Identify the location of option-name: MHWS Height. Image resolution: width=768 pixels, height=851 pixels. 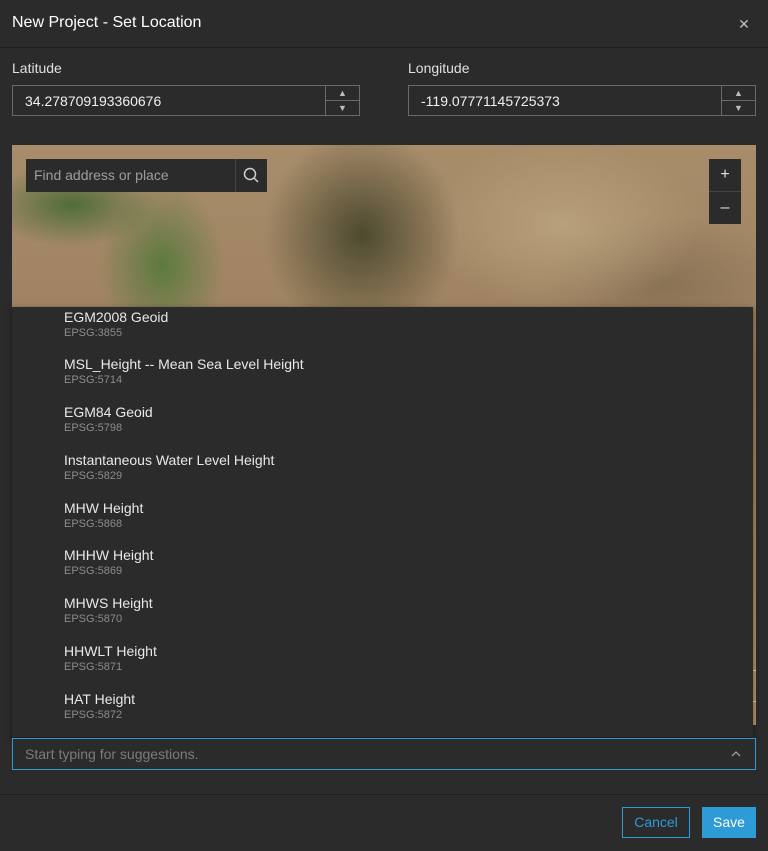
(108, 603).